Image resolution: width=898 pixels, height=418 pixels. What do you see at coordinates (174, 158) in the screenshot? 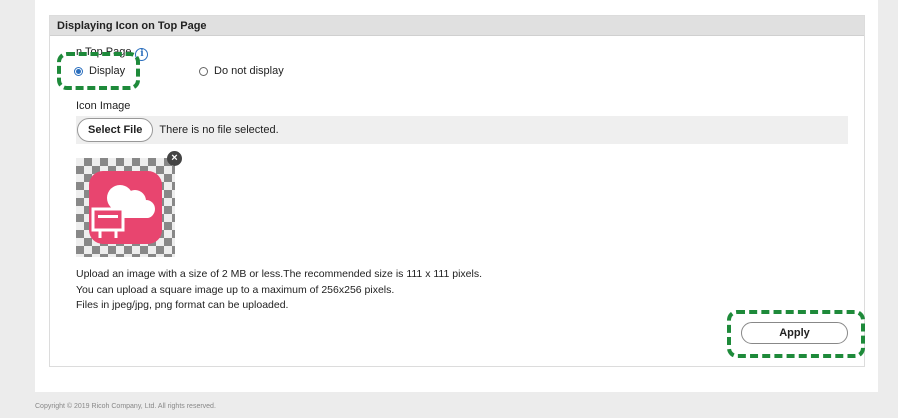
I see `remove-image-icon: ×` at bounding box center [174, 158].